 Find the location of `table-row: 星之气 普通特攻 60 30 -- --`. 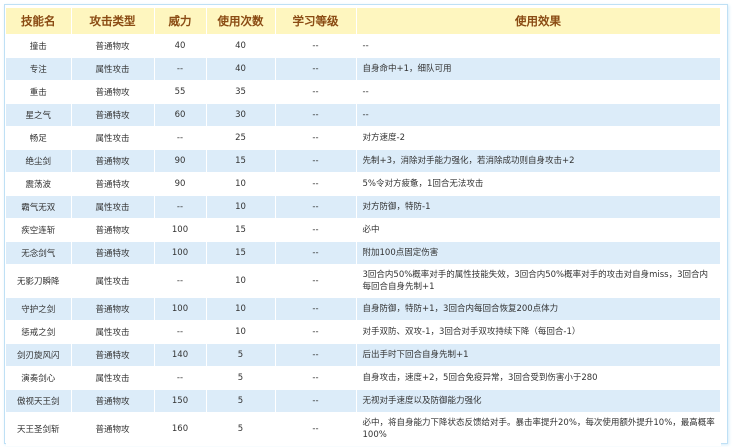

table-row: 星之气 普通特攻 60 30 -- -- is located at coordinates (363, 115).